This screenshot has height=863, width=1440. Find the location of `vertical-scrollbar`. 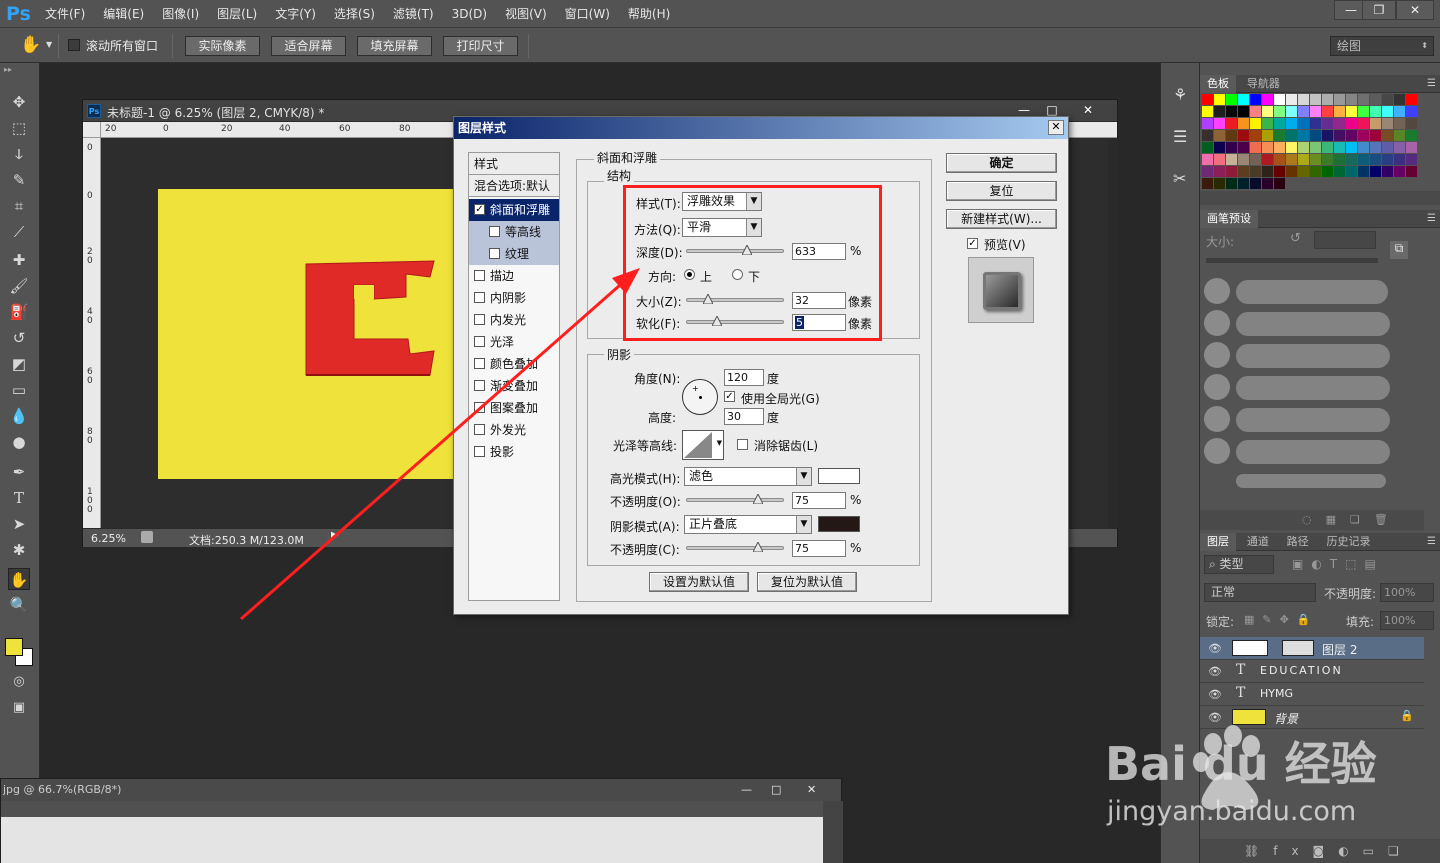

vertical-scrollbar is located at coordinates (1113, 333).